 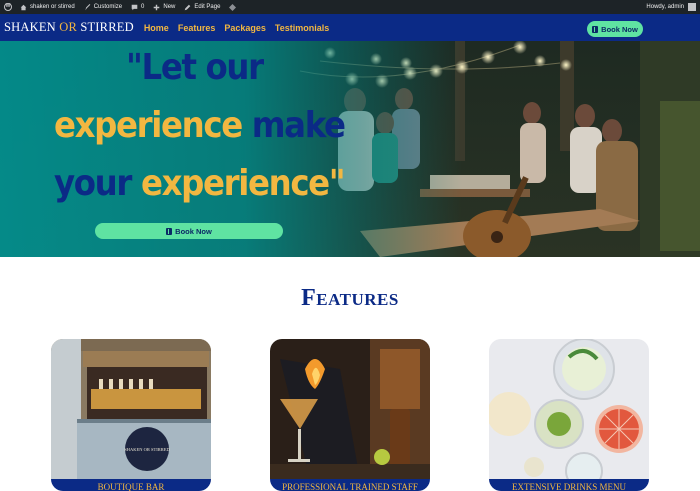 What do you see at coordinates (350, 298) in the screenshot?
I see `features-title: Features` at bounding box center [350, 298].